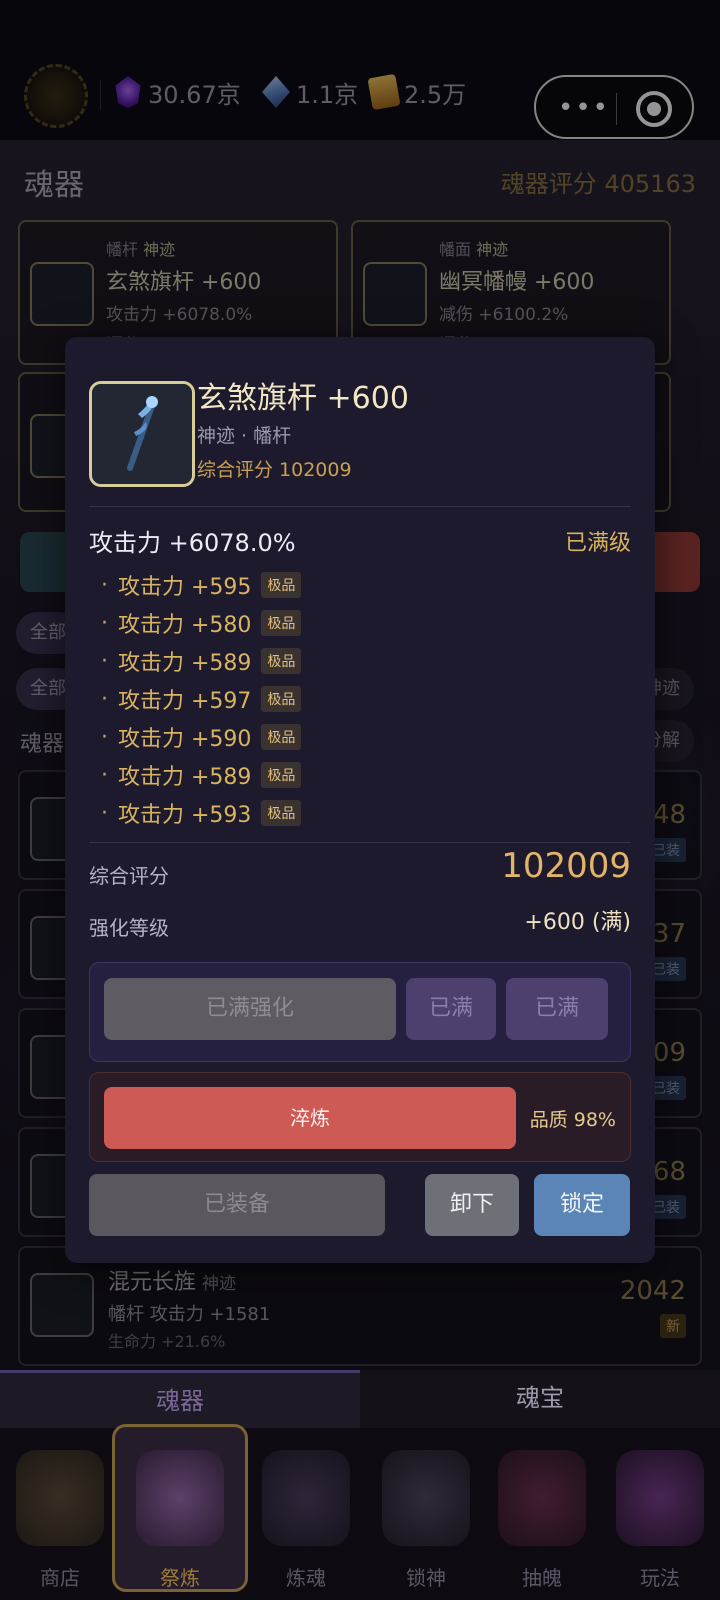 The width and height of the screenshot is (720, 1600). Describe the element at coordinates (306, 1498) in the screenshot. I see `demon-skull-icon` at that location.